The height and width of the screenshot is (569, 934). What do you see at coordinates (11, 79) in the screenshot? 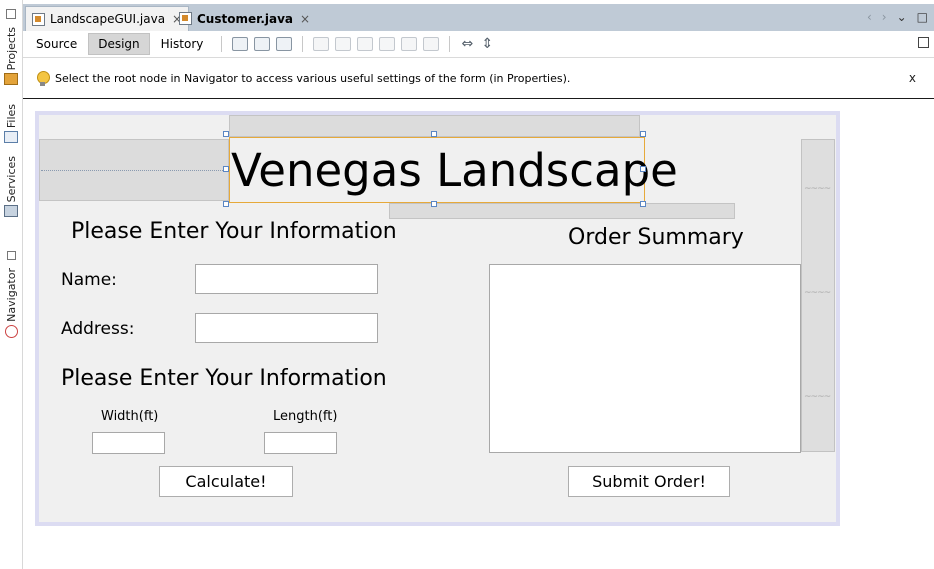
I see `projects-icon` at bounding box center [11, 79].